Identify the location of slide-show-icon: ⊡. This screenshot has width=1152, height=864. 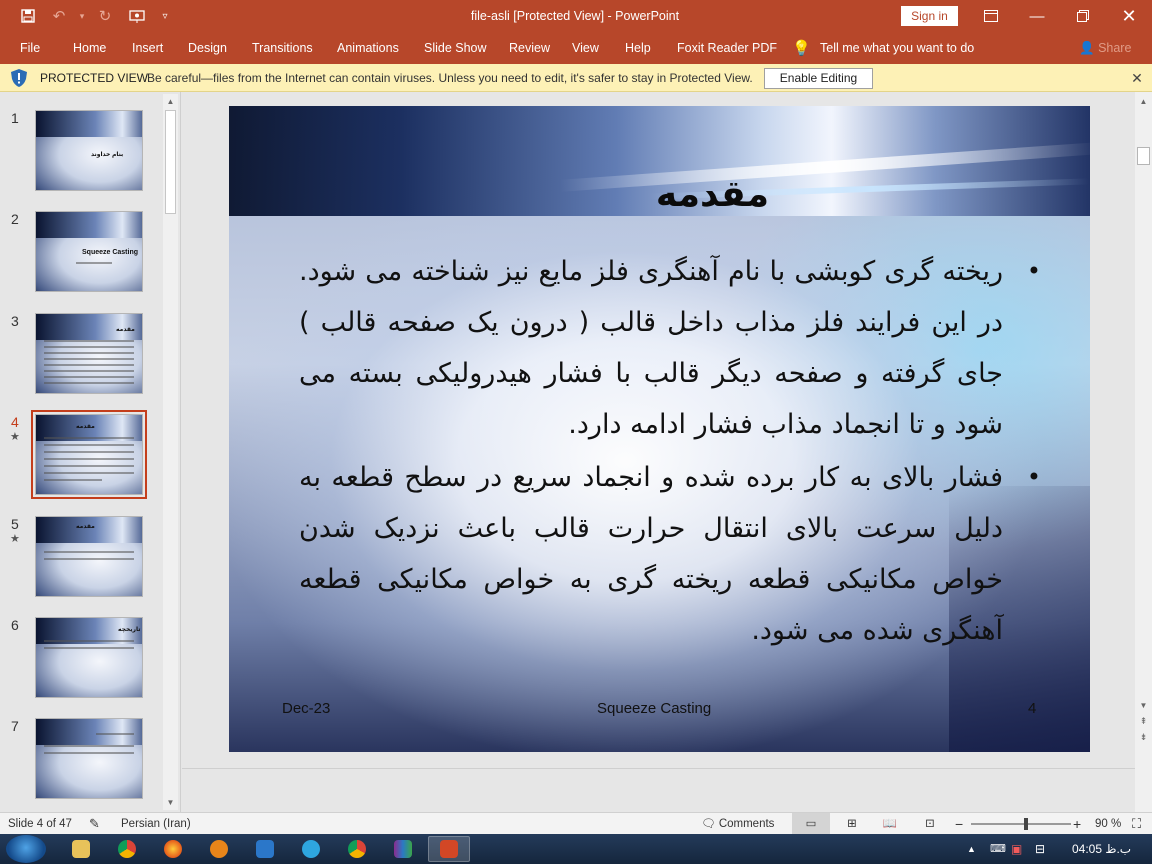
(930, 824).